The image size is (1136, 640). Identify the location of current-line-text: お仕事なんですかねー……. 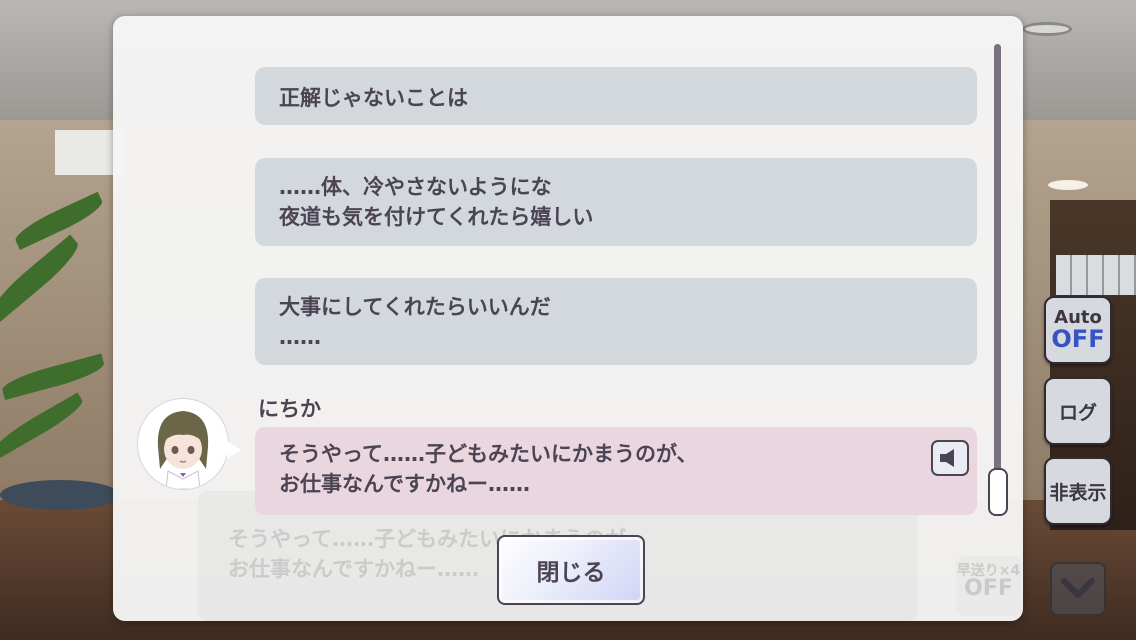
(404, 484).